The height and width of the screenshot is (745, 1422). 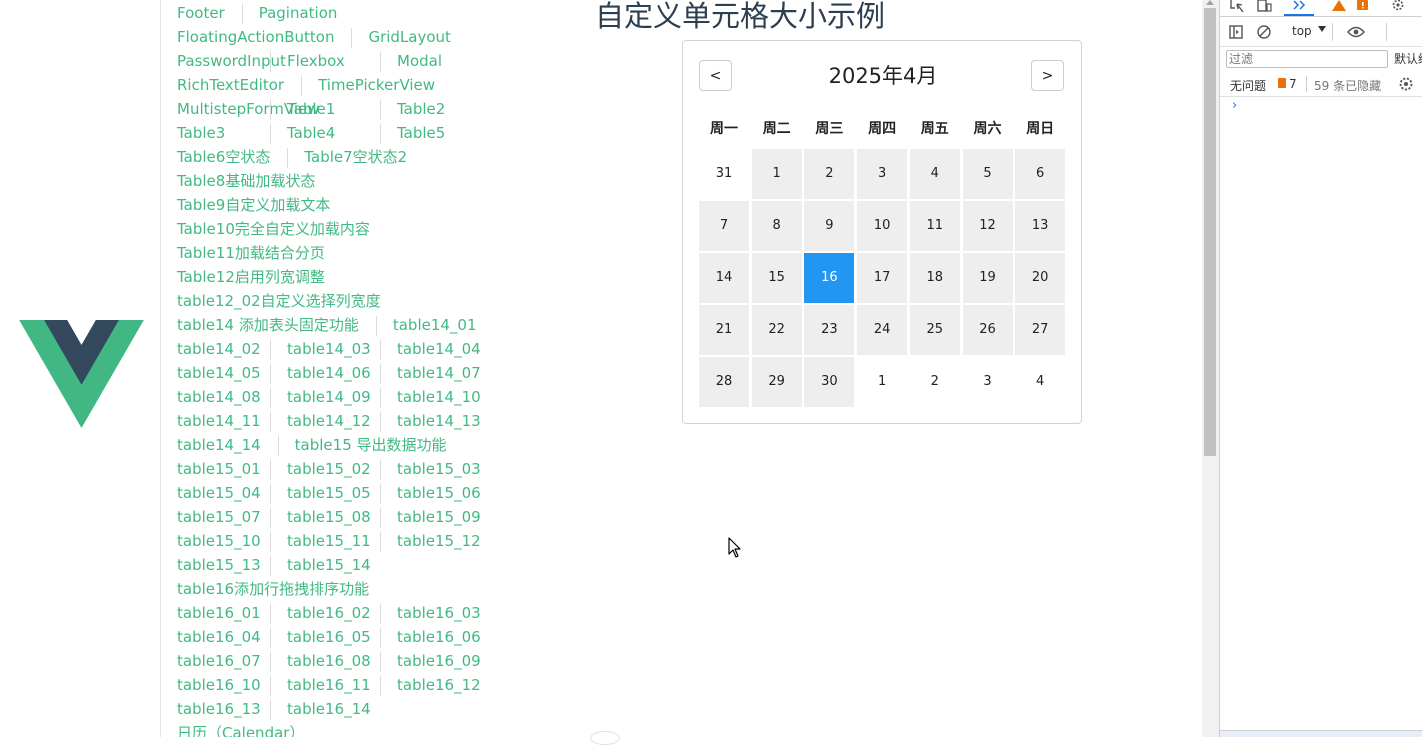 What do you see at coordinates (329, 493) in the screenshot?
I see `nav-link: table15_05` at bounding box center [329, 493].